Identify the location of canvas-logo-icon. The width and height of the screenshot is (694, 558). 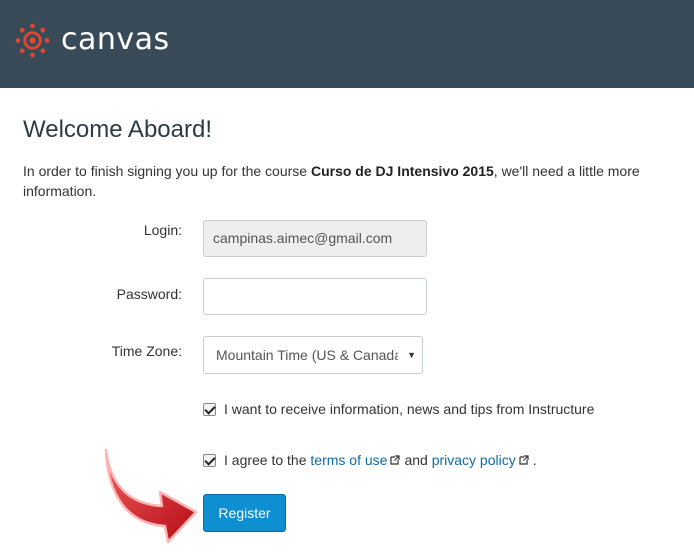
(32, 40).